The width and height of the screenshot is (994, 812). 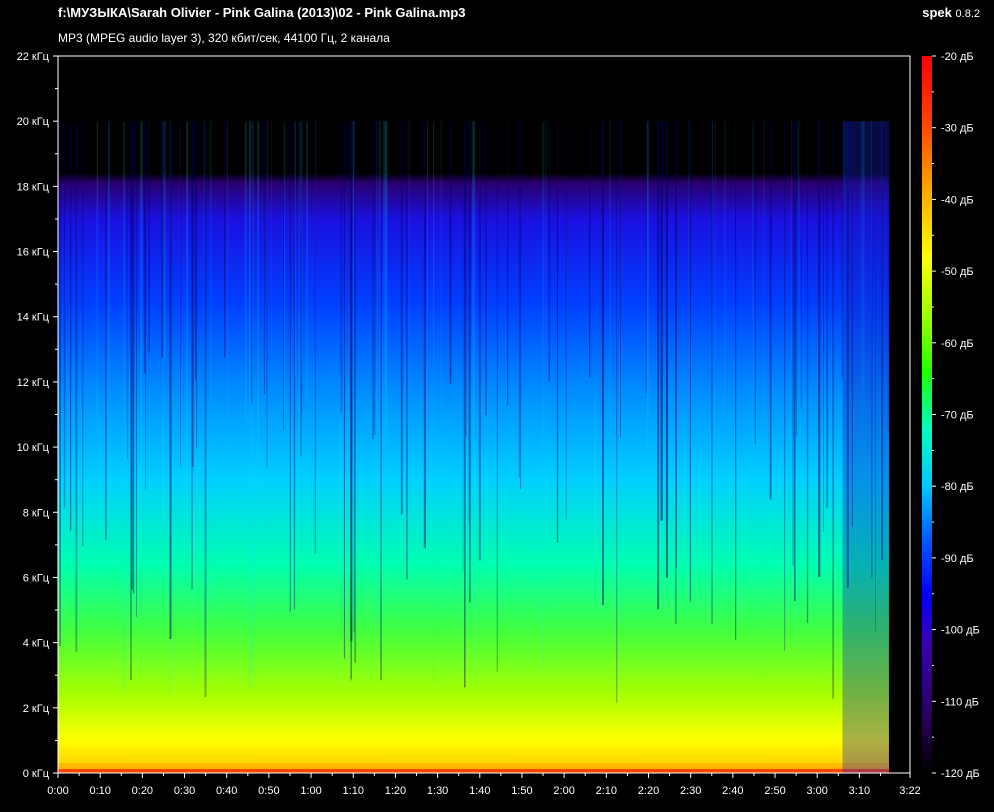 I want to click on y-tick-label: 6 кГц, so click(x=36, y=578).